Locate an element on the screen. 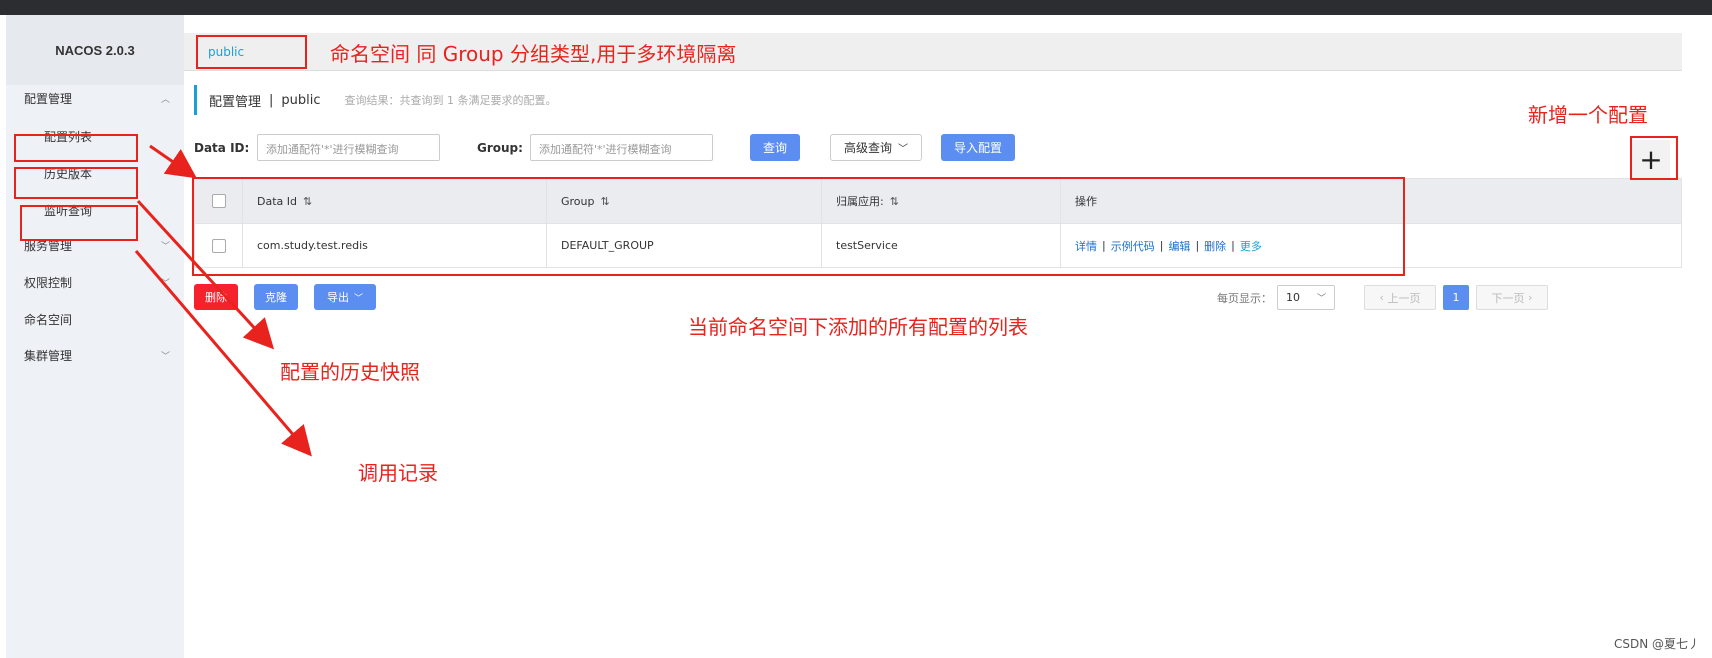 The width and height of the screenshot is (1712, 658). annotation-box-table is located at coordinates (798, 226).